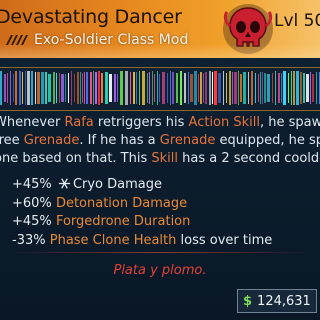 This screenshot has height=320, width=320. What do you see at coordinates (64, 183) in the screenshot?
I see `snowflake-icon` at bounding box center [64, 183].